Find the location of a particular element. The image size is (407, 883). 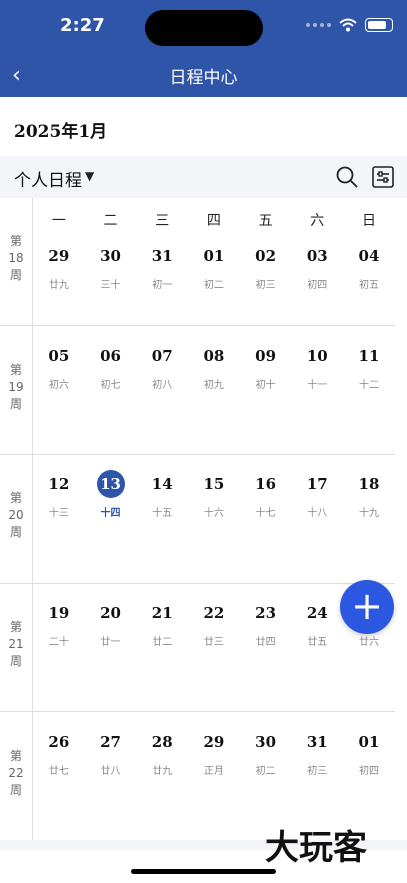

week-number-label: 第 22 周 is located at coordinates (16, 773).